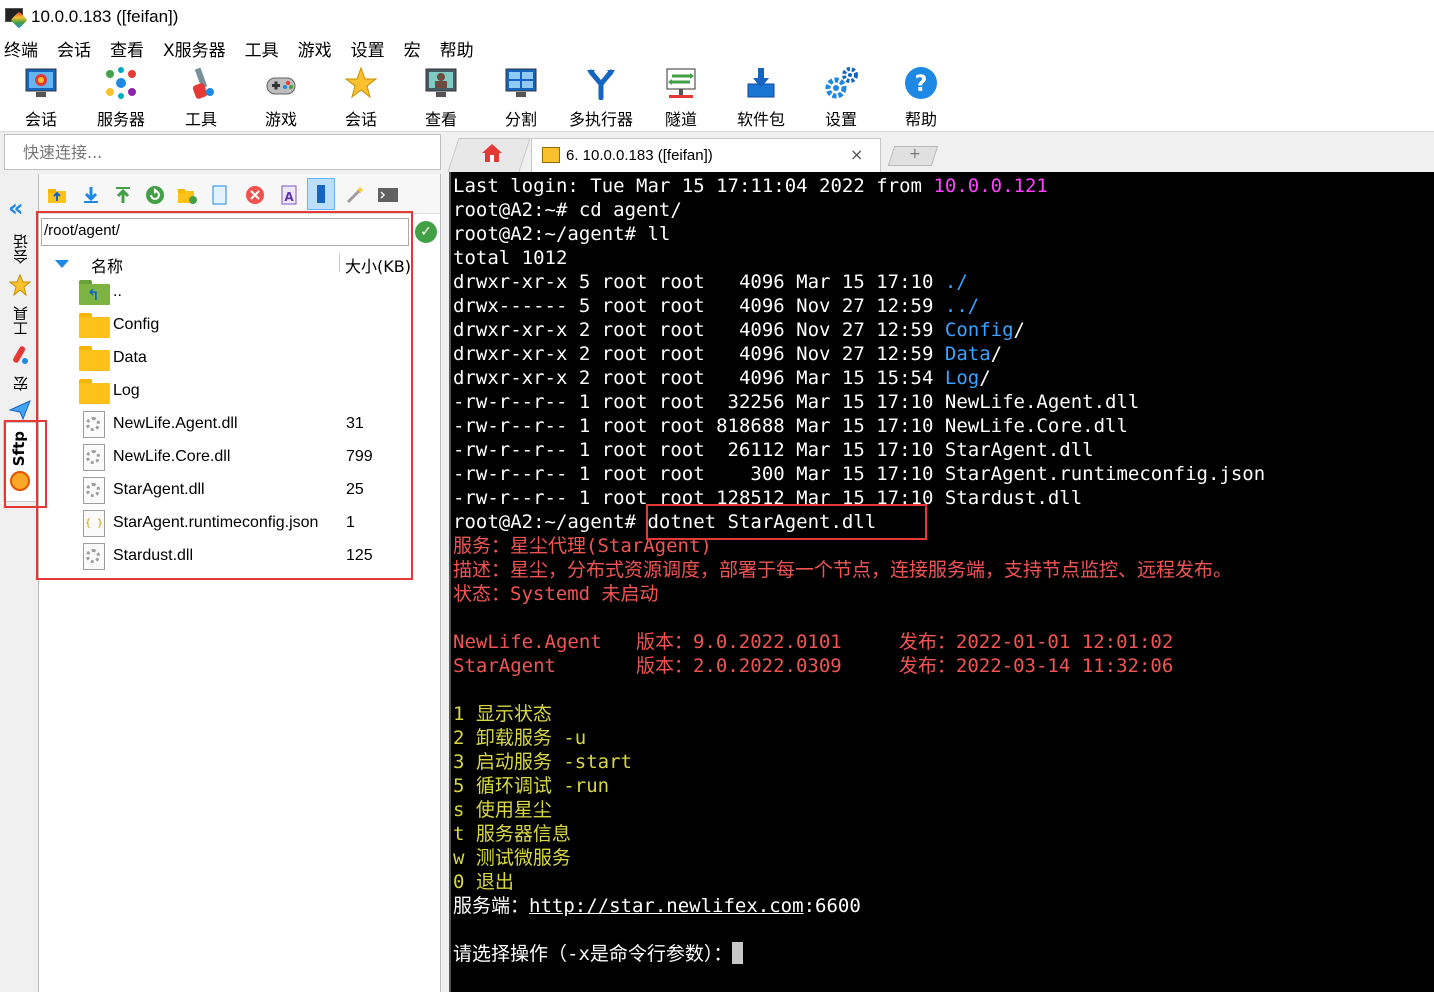 Image resolution: width=1434 pixels, height=992 pixels. What do you see at coordinates (387, 195) in the screenshot?
I see `terminal-follow-icon` at bounding box center [387, 195].